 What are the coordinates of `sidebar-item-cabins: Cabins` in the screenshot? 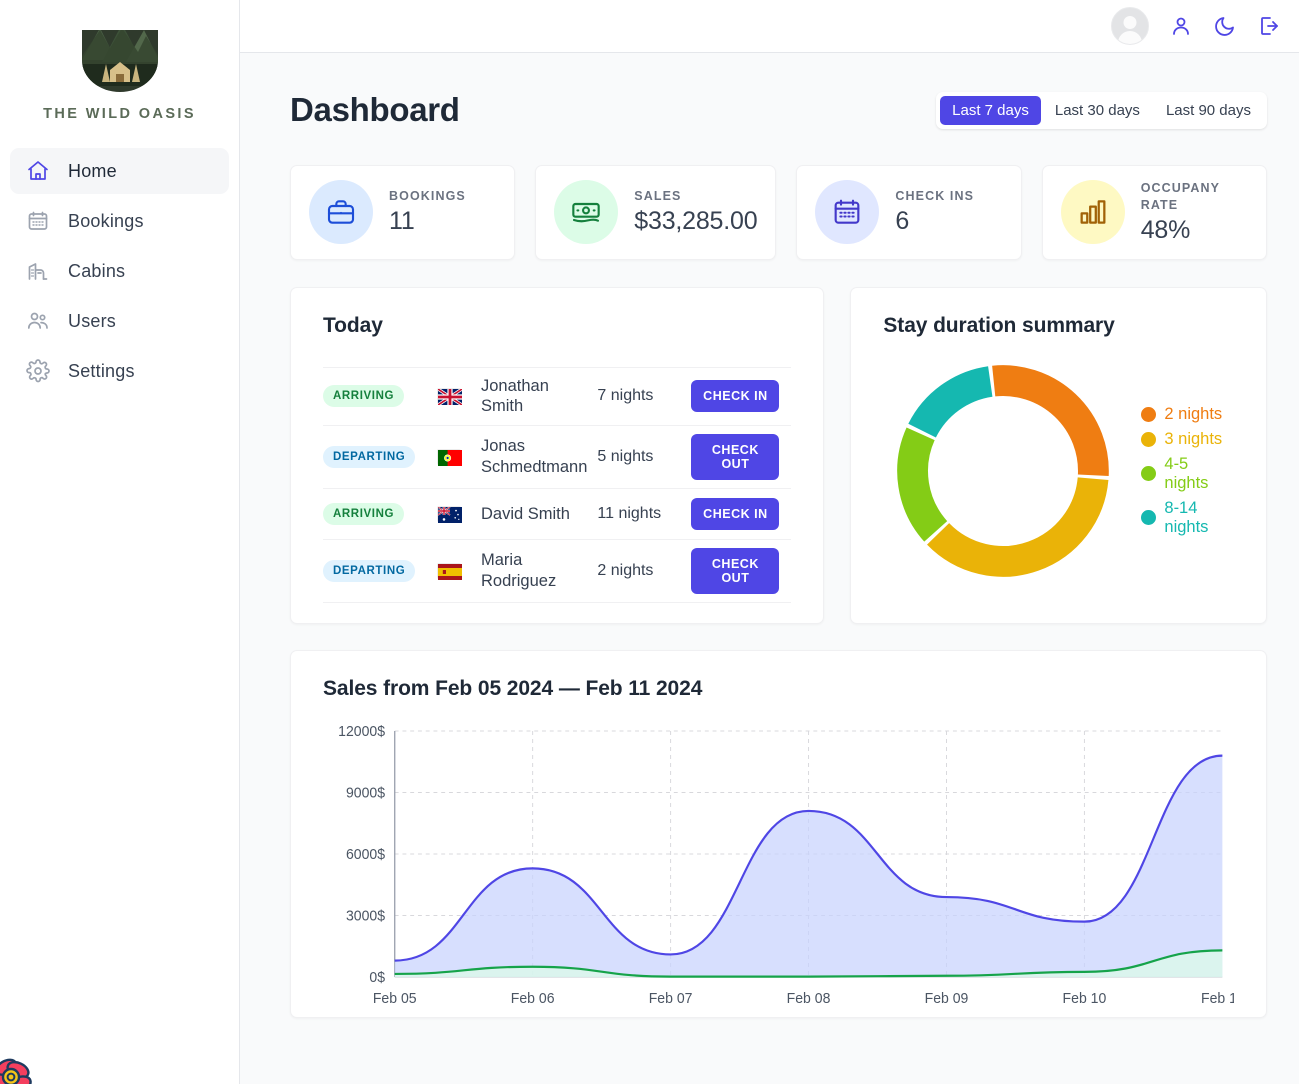 It's located at (119, 271).